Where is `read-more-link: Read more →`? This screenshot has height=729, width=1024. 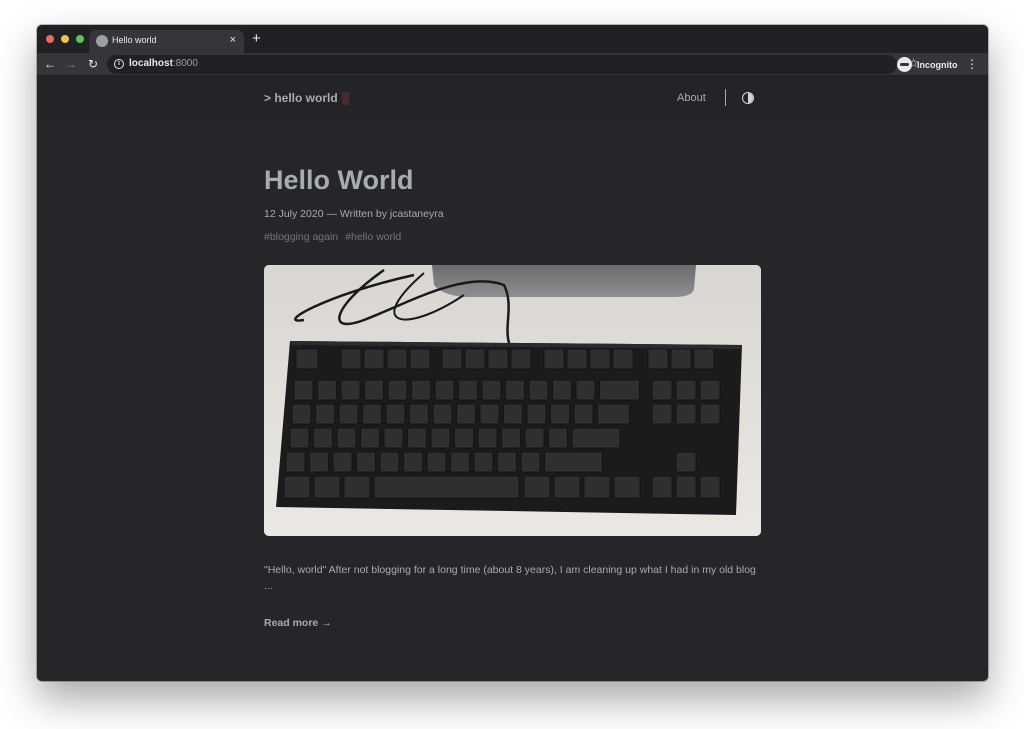
read-more-link: Read more → is located at coordinates (298, 623).